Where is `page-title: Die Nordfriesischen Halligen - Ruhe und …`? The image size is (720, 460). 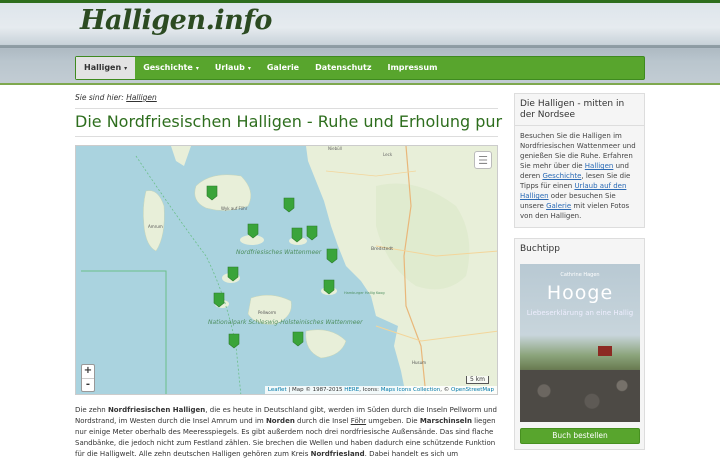
page-title: Die Nordfriesischen Halligen - Ruhe und … is located at coordinates (289, 121).